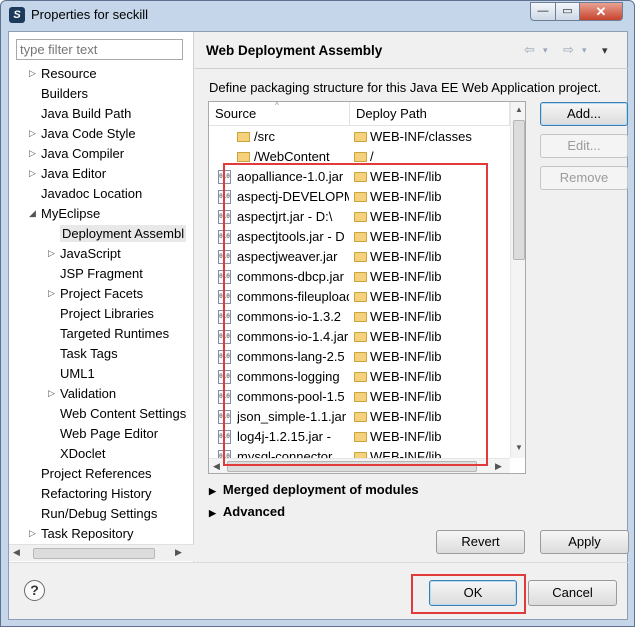 Image resolution: width=635 pixels, height=627 pixels. I want to click on tree-item: Targeted Runtimes, so click(114, 333).